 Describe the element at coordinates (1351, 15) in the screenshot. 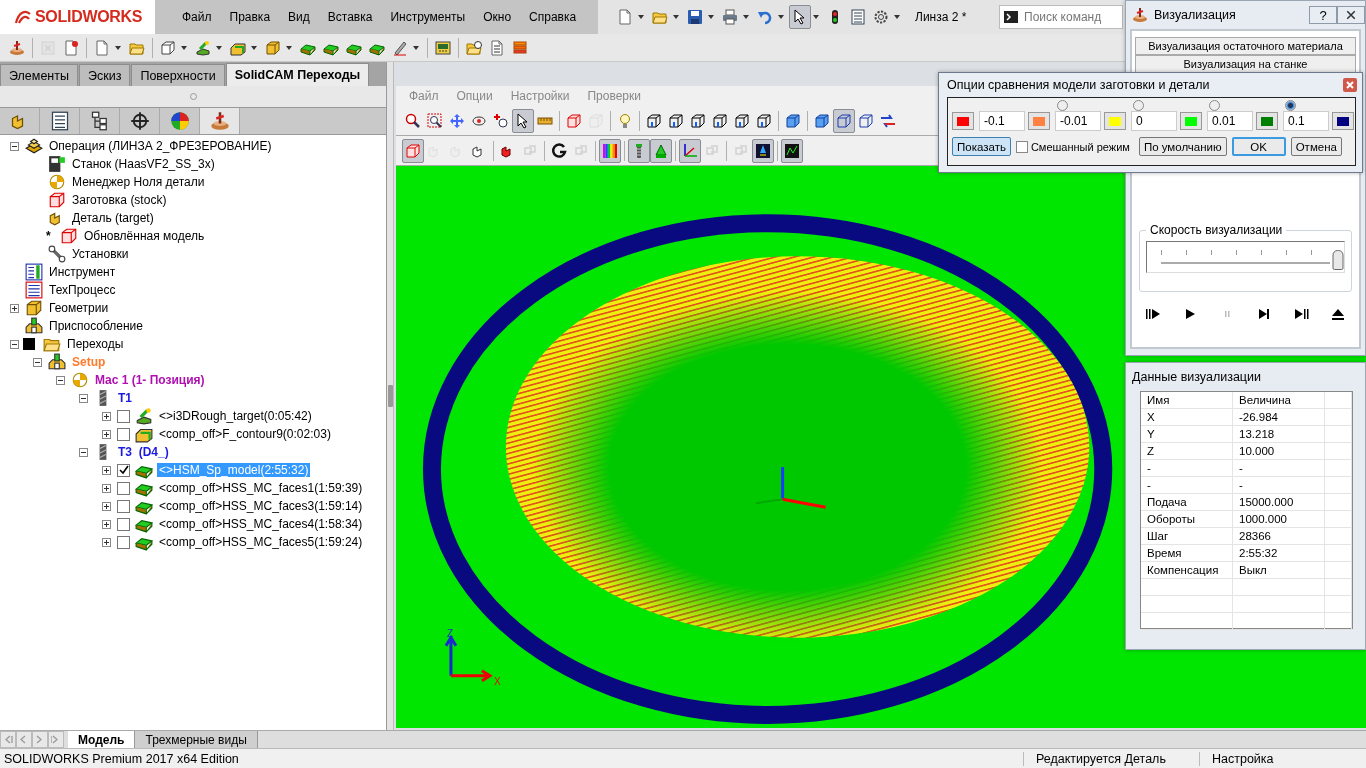

I see `close-button` at that location.